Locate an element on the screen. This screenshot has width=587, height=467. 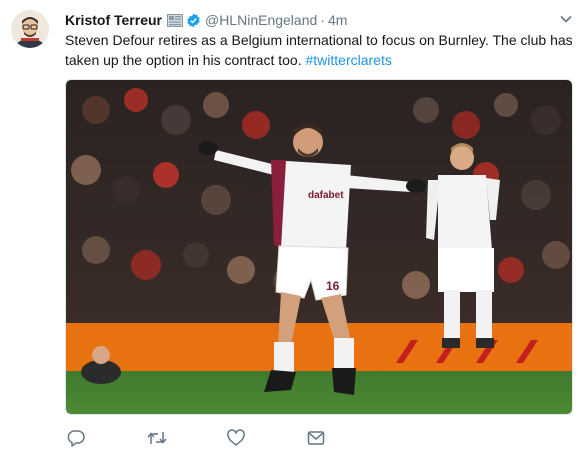
retweet-button is located at coordinates (185, 438).